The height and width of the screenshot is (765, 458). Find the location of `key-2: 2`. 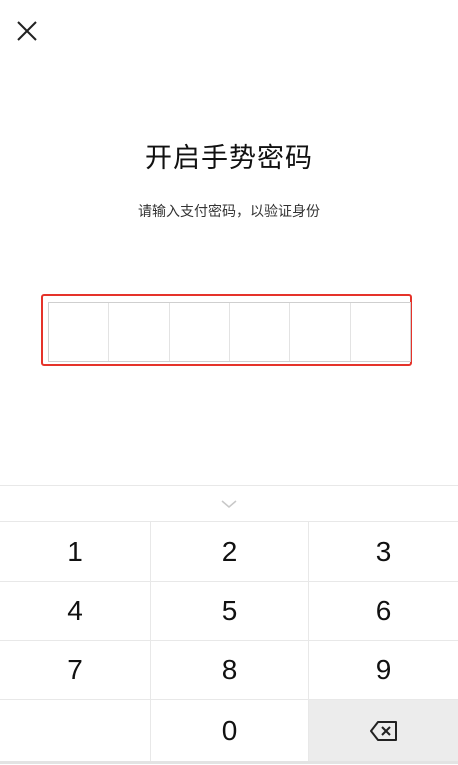

key-2: 2 is located at coordinates (230, 552).